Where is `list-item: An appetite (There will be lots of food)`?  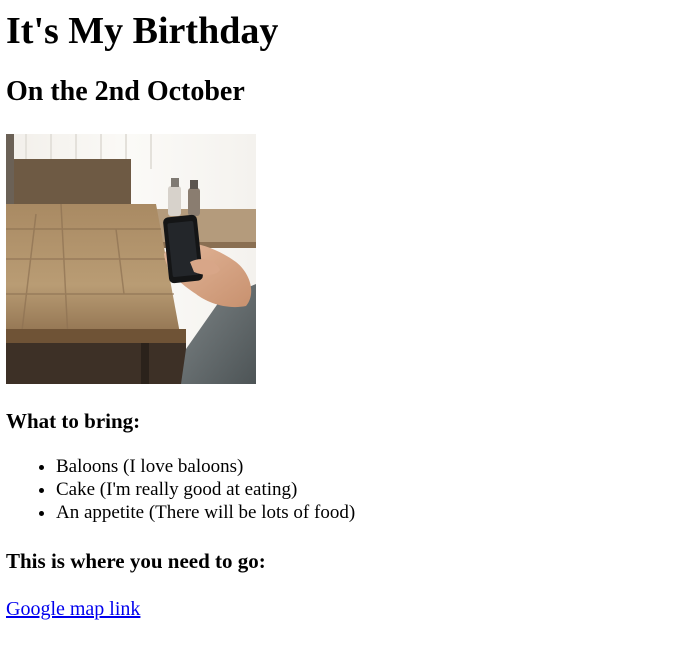
list-item: An appetite (There will be lots of food) is located at coordinates (362, 512).